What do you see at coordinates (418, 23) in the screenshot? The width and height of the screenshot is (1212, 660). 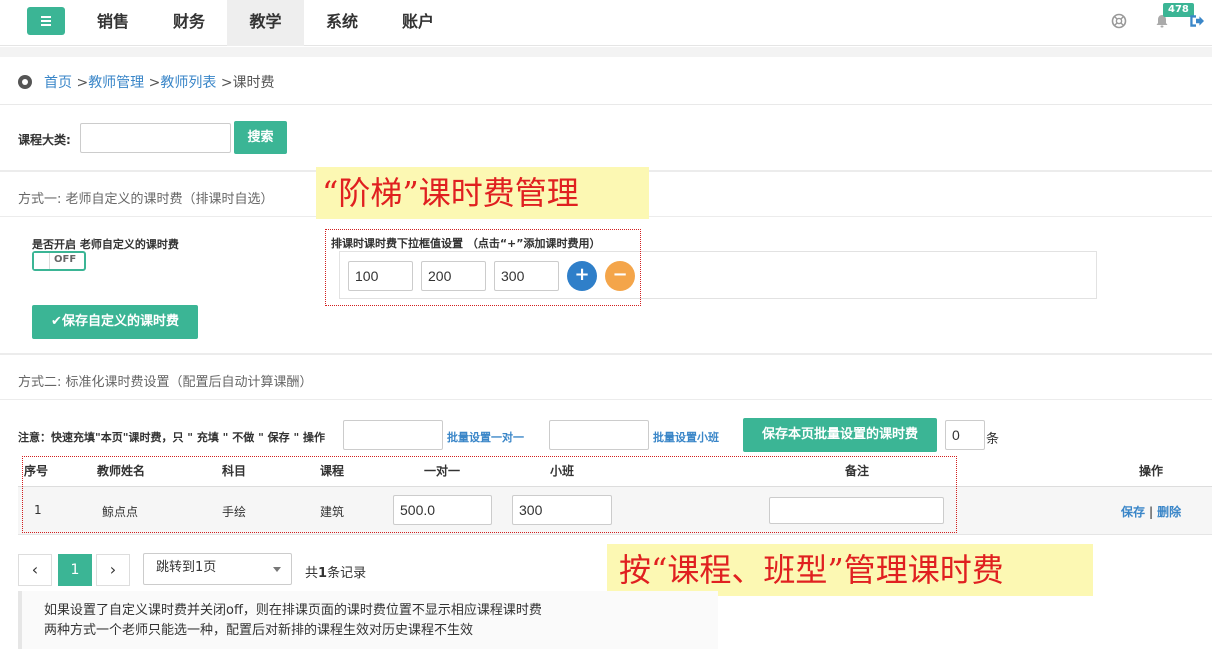 I see `nav-item-account: 账户` at bounding box center [418, 23].